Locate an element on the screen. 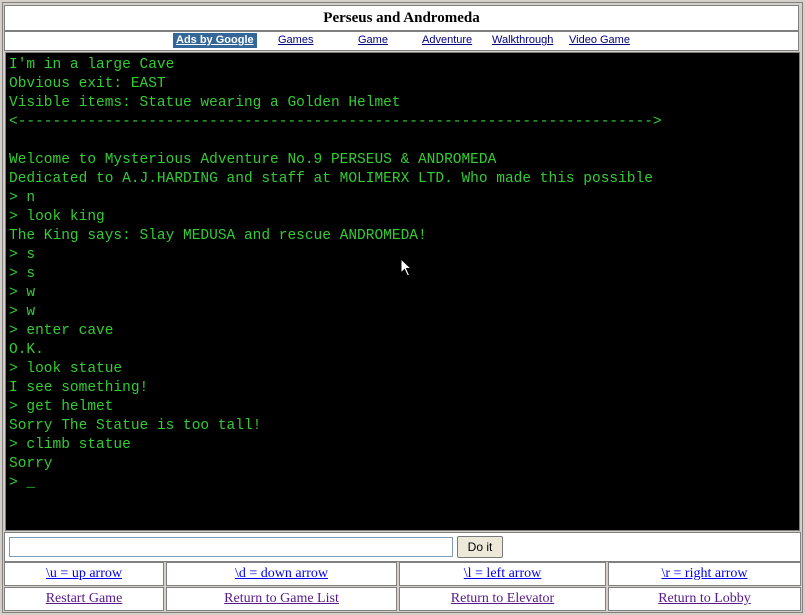  arrow-hint-up-link: \u = up arrow is located at coordinates (84, 573).